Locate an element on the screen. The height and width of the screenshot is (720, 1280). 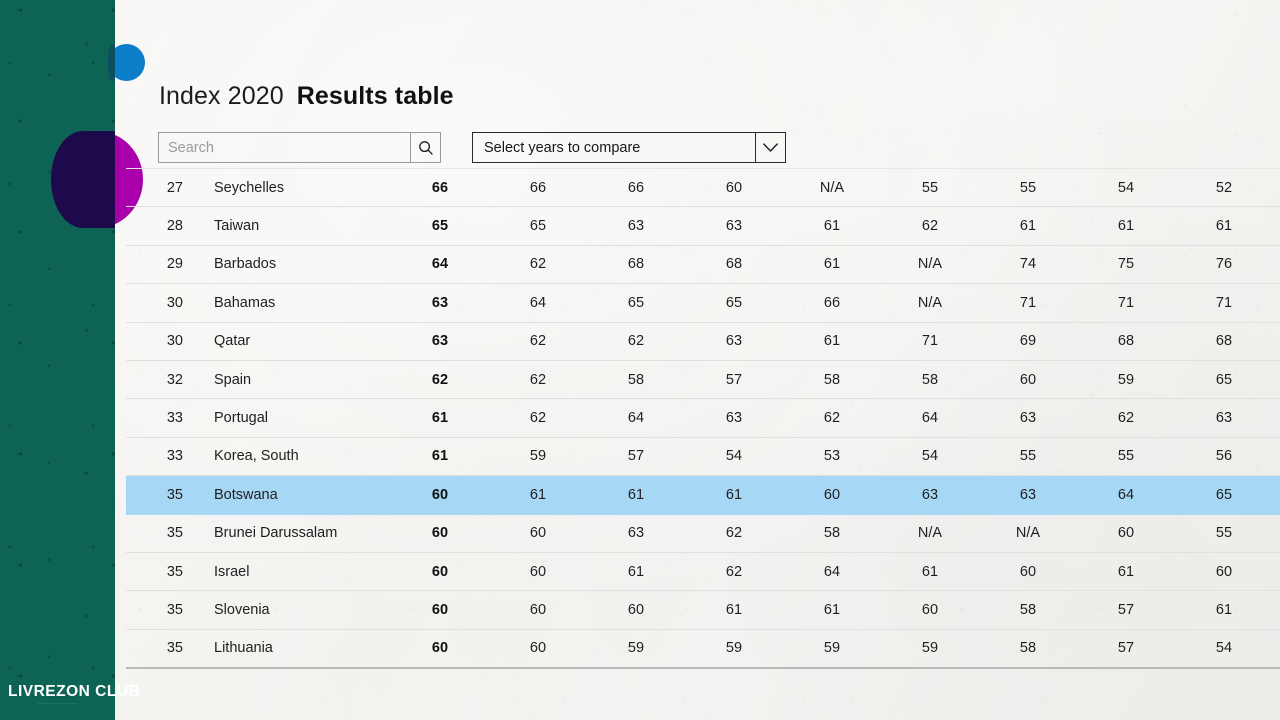
table-row: 32 Spain 62 62 58 57 58 58 60 59 65 is located at coordinates (703, 380).